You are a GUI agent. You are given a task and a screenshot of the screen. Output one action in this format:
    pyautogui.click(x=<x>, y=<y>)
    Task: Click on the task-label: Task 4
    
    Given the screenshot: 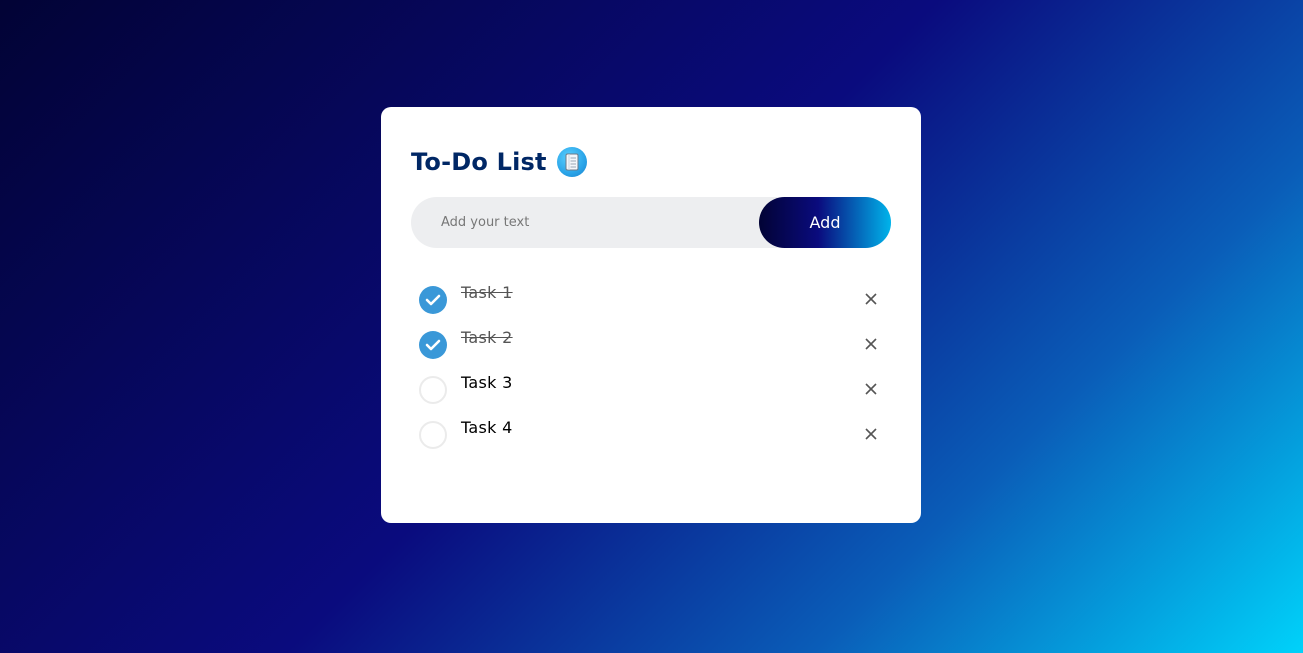 What is the action you would take?
    pyautogui.click(x=487, y=427)
    